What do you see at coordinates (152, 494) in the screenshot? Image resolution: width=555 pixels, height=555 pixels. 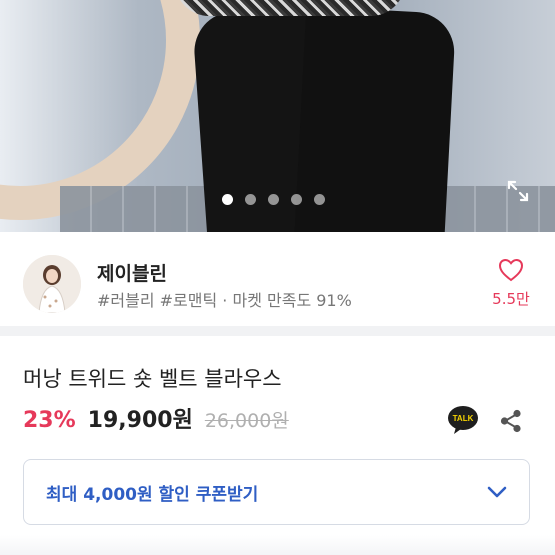 I see `coupon-label: 최대 4,000원 할인 쿠폰받기` at bounding box center [152, 494].